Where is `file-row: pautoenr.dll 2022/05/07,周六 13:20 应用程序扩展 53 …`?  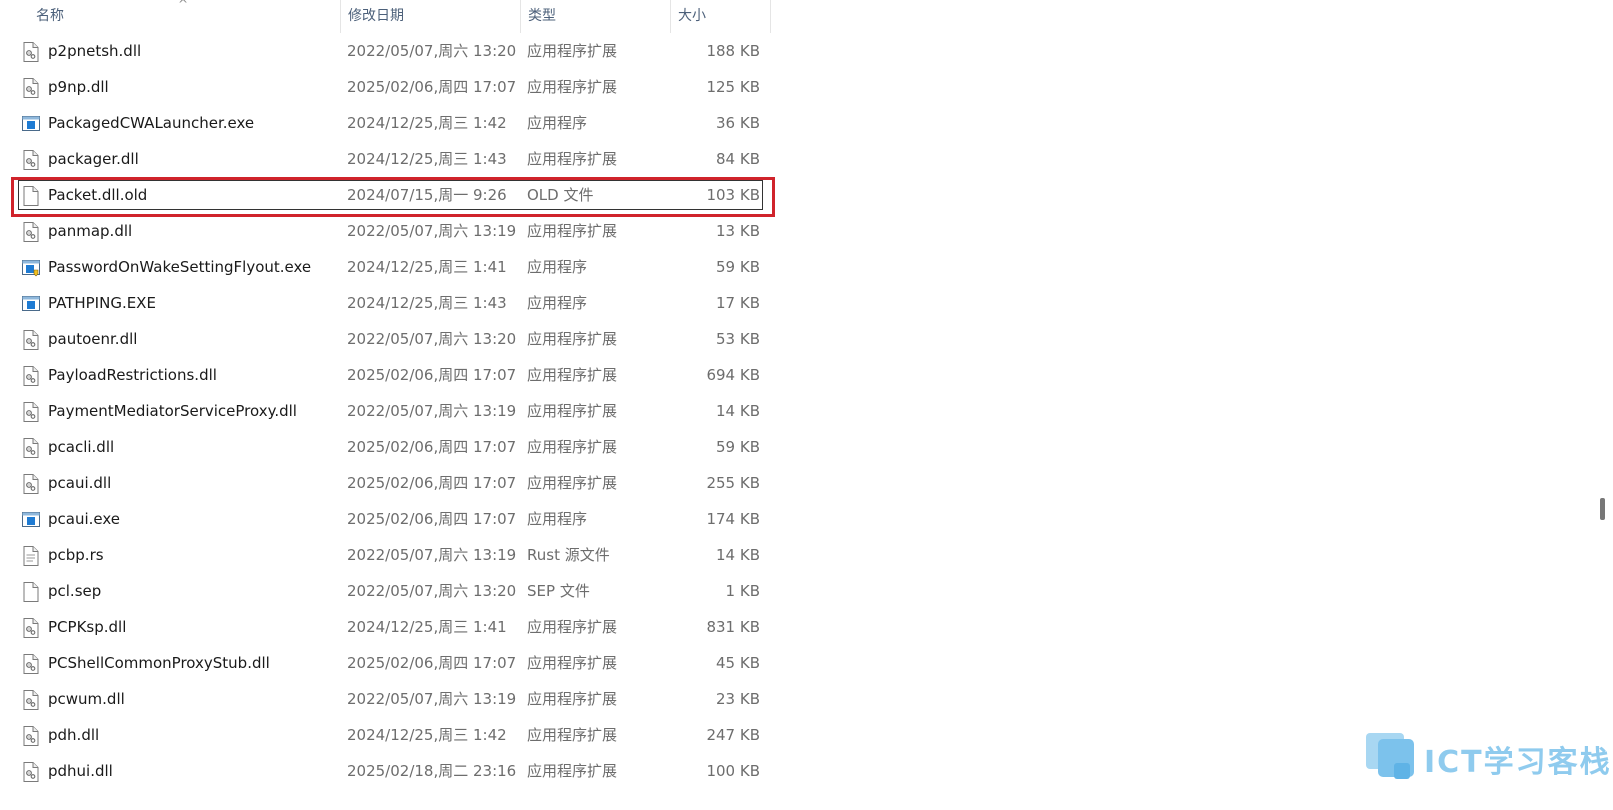
file-row: pautoenr.dll 2022/05/07,周六 13:20 应用程序扩展 53 … is located at coordinates (385, 339).